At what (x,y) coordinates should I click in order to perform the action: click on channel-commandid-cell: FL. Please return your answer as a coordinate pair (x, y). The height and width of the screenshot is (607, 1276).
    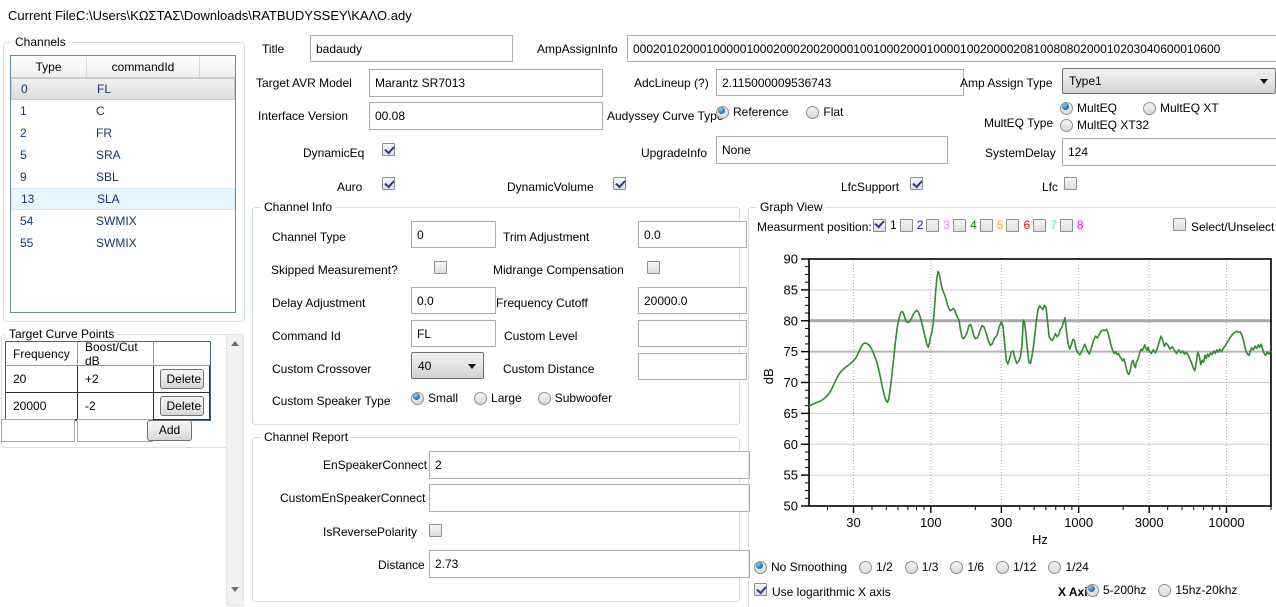
    Looking at the image, I should click on (104, 89).